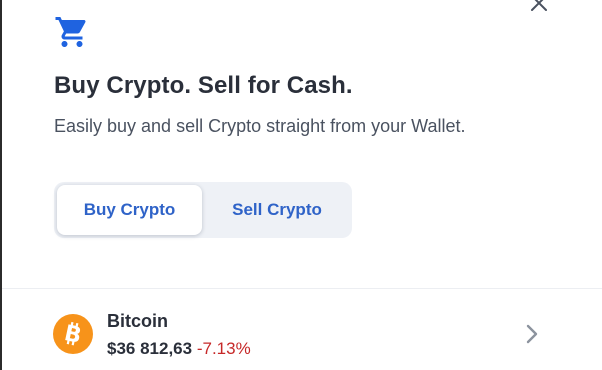 The width and height of the screenshot is (602, 370). Describe the element at coordinates (137, 321) in the screenshot. I see `asset-name: Bitcoin` at that location.